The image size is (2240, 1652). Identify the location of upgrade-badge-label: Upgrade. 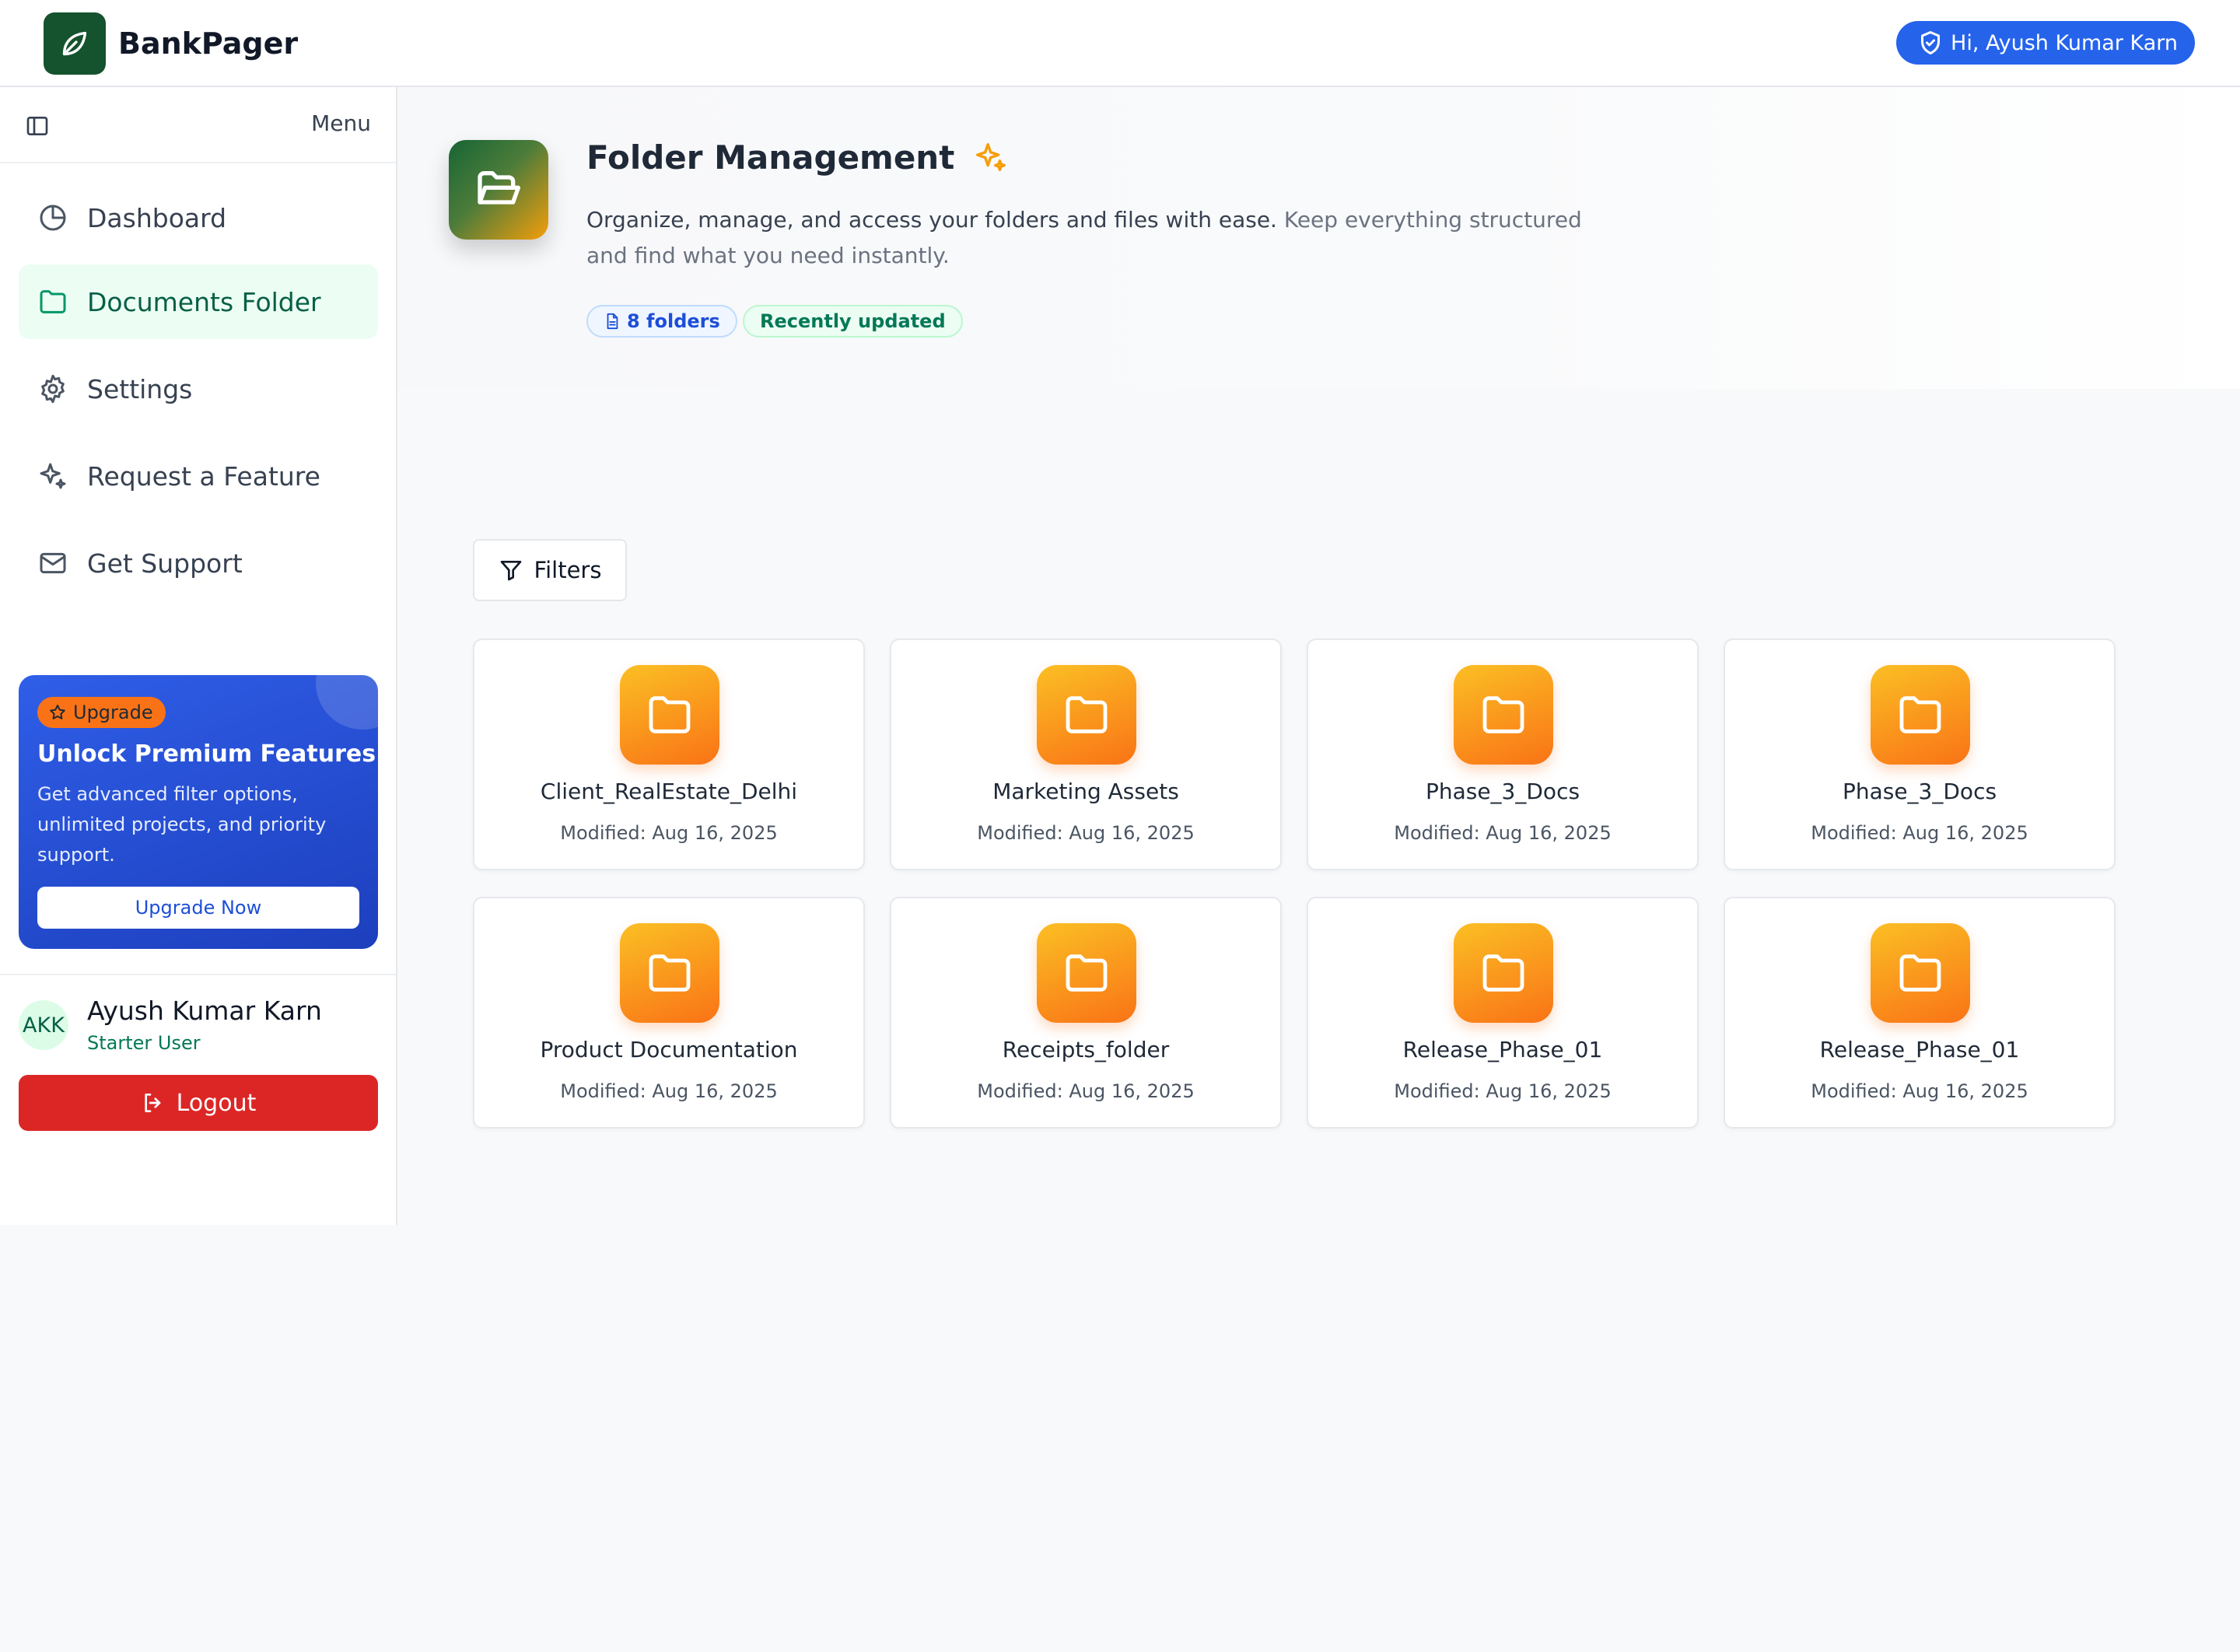
(113, 713).